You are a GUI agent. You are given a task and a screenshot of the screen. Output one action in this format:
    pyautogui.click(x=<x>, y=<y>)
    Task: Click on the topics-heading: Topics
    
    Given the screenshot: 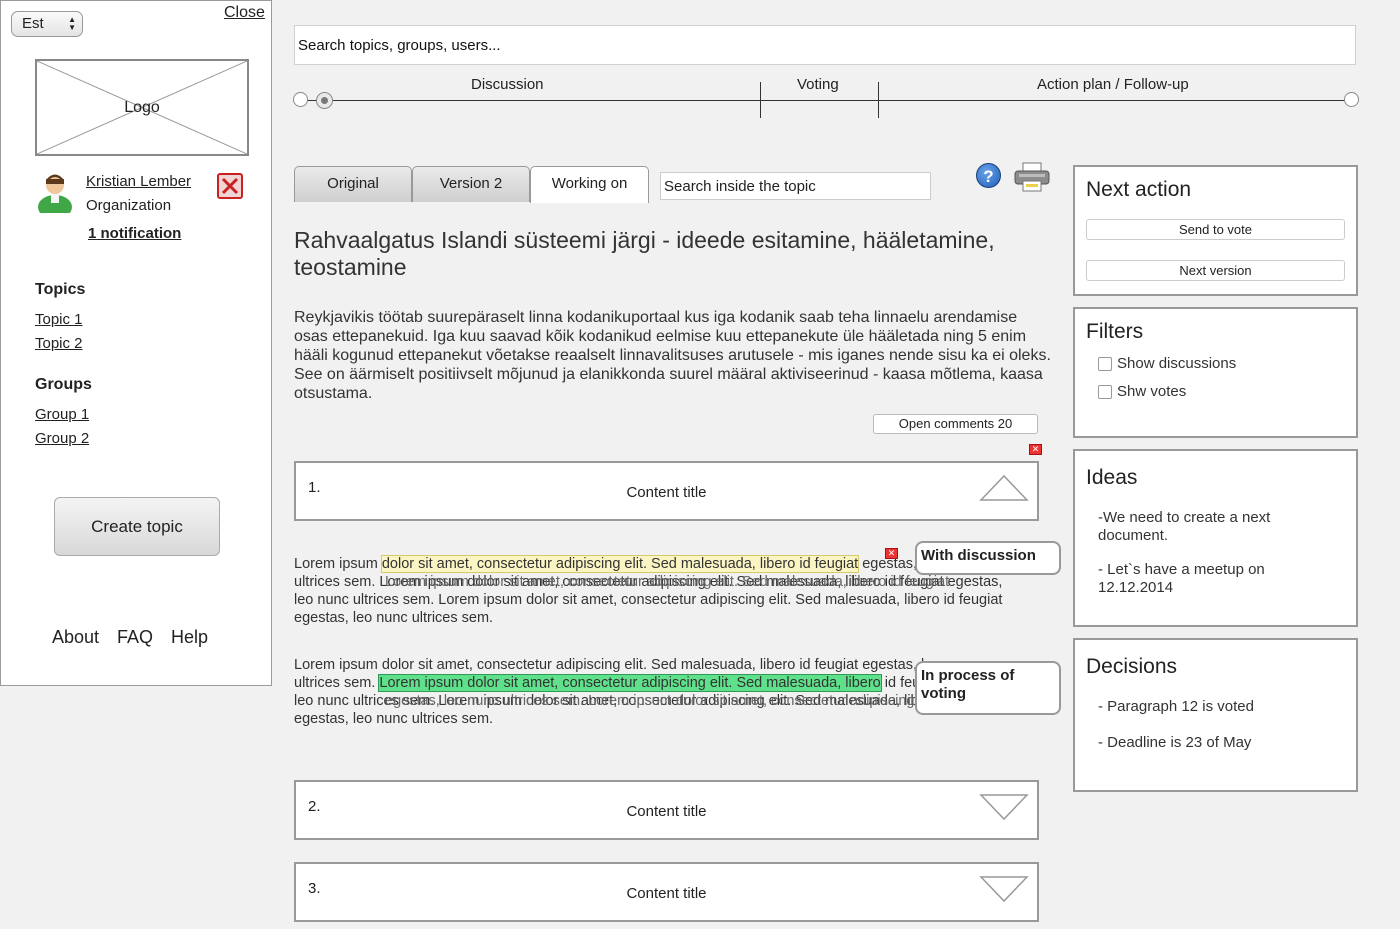 What is the action you would take?
    pyautogui.click(x=60, y=289)
    